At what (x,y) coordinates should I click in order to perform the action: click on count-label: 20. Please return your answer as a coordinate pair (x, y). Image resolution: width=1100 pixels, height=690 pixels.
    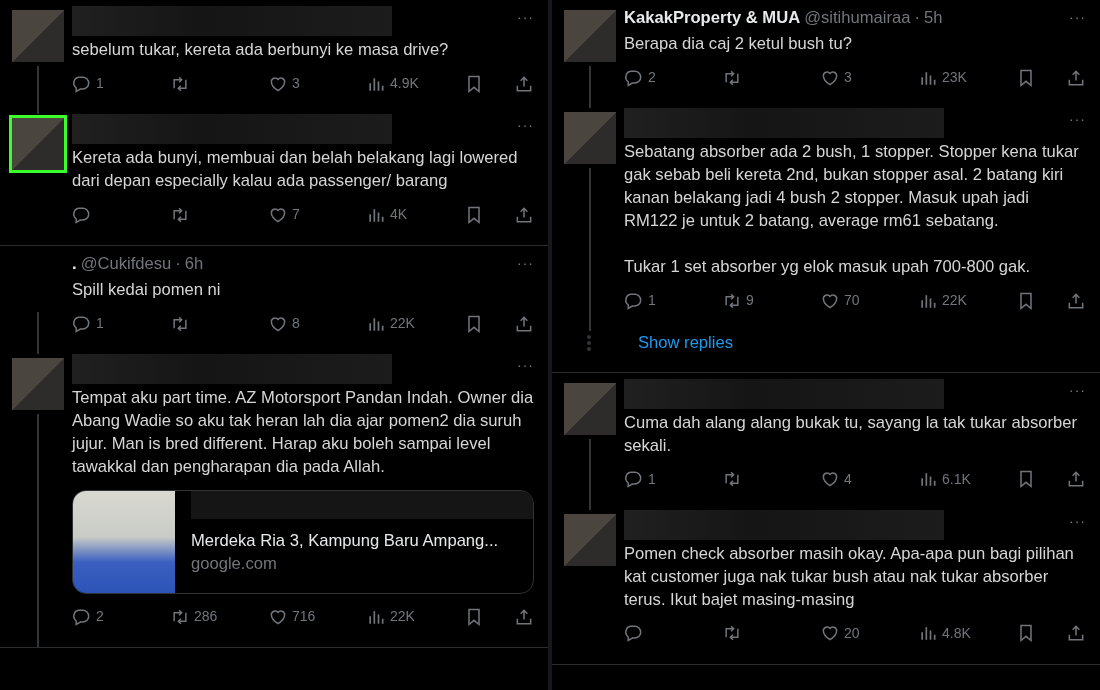
    Looking at the image, I should click on (852, 633).